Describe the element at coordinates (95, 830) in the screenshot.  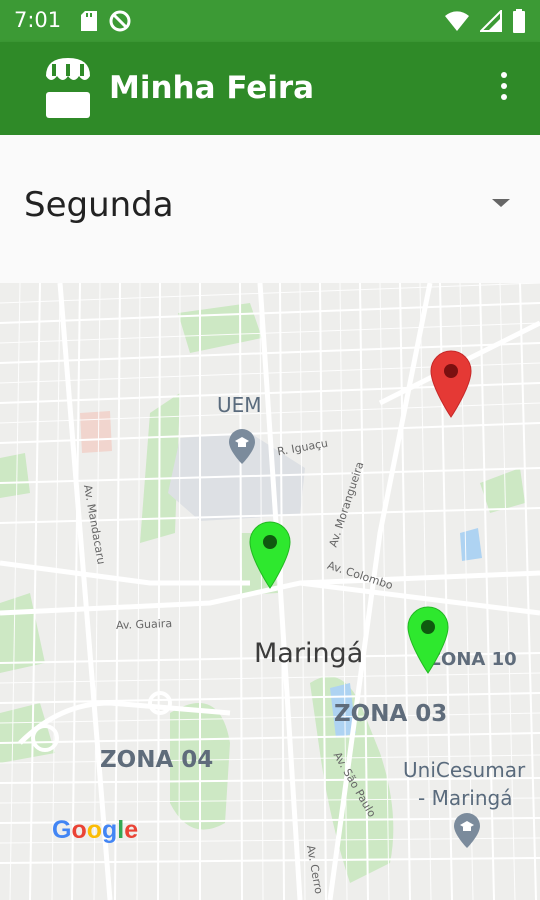
I see `google-attribution-logo: Google` at that location.